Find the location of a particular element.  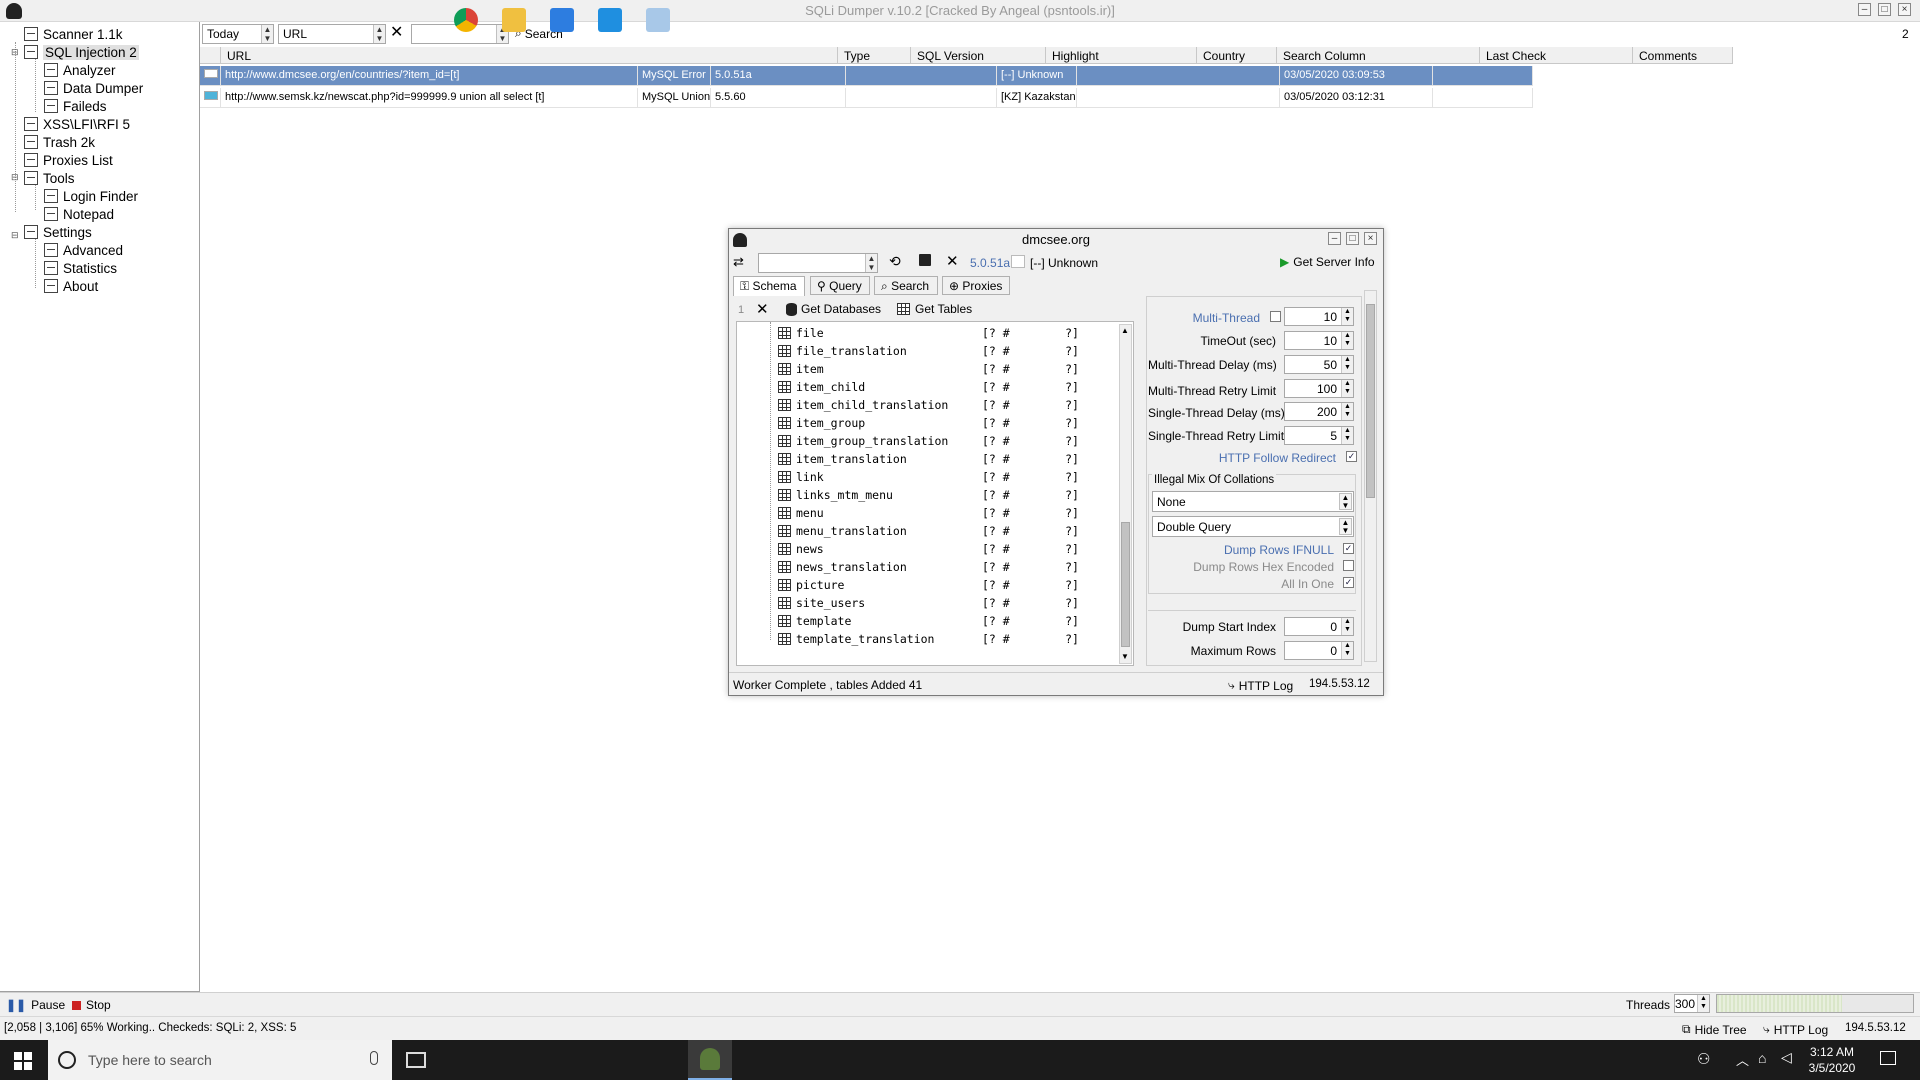

tab-query: ⚲ Query is located at coordinates (840, 285).